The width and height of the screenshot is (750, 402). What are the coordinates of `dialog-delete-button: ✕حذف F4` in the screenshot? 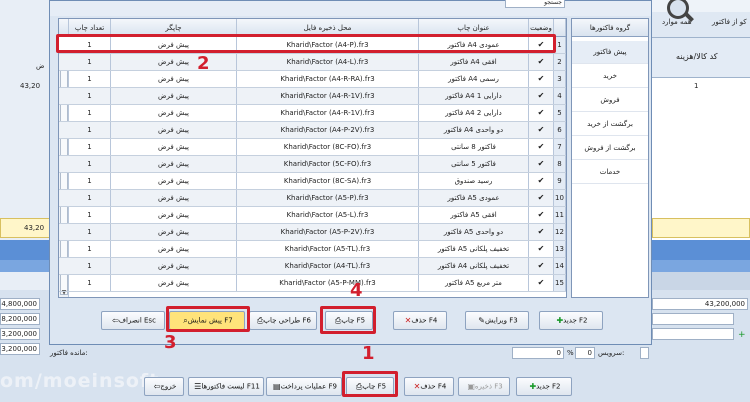 It's located at (420, 320).